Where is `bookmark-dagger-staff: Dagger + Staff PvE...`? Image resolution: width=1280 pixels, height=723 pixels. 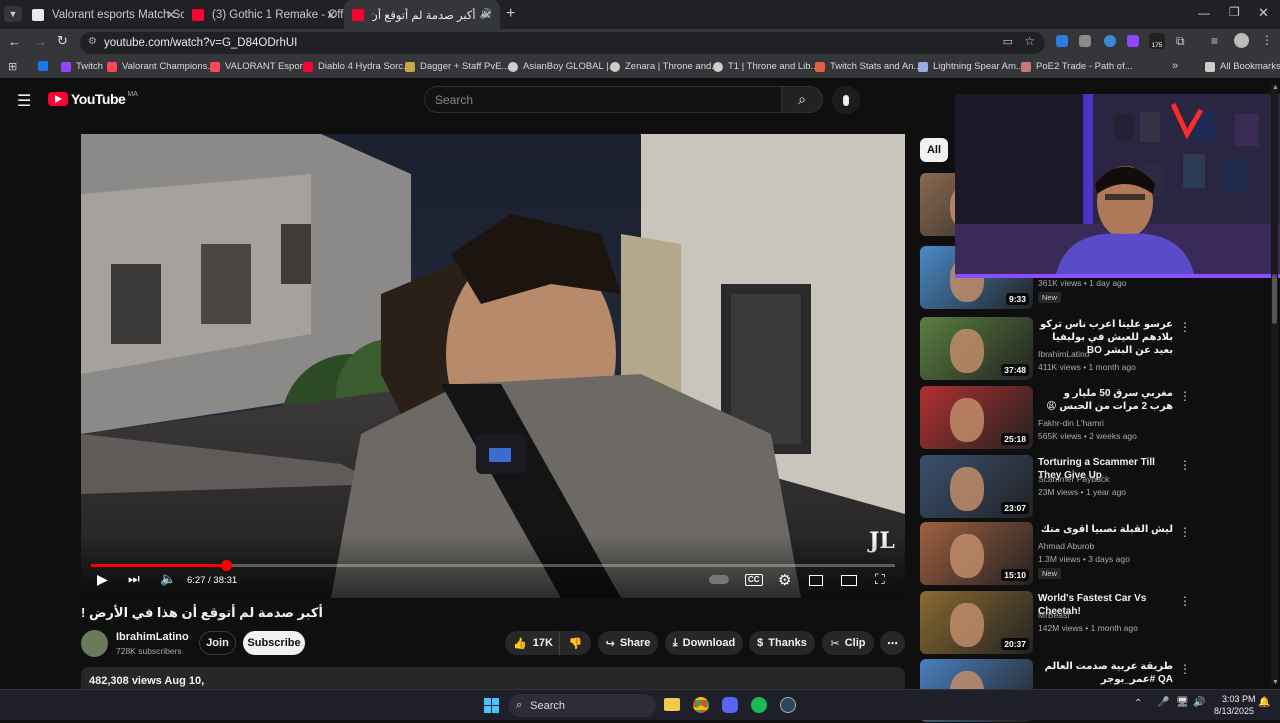
bookmark-dagger-staff: Dagger + Staff PvE... is located at coordinates (457, 66).